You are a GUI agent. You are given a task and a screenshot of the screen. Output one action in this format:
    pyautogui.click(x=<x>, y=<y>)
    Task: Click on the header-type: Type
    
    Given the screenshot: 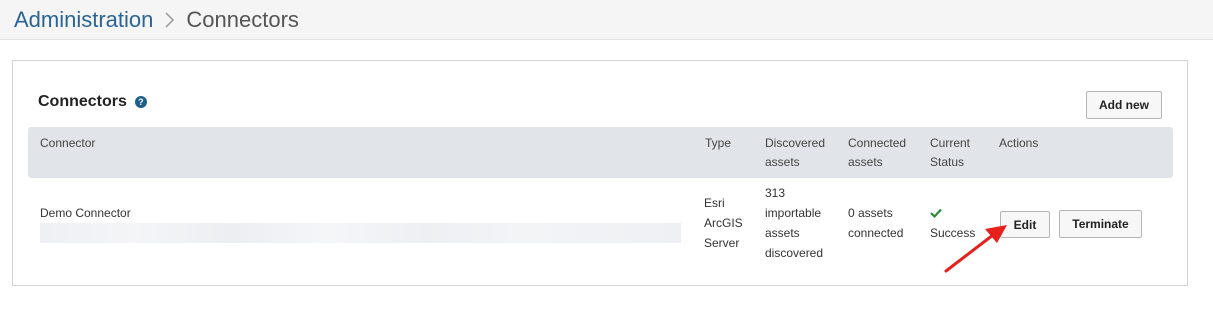 What is the action you would take?
    pyautogui.click(x=718, y=143)
    